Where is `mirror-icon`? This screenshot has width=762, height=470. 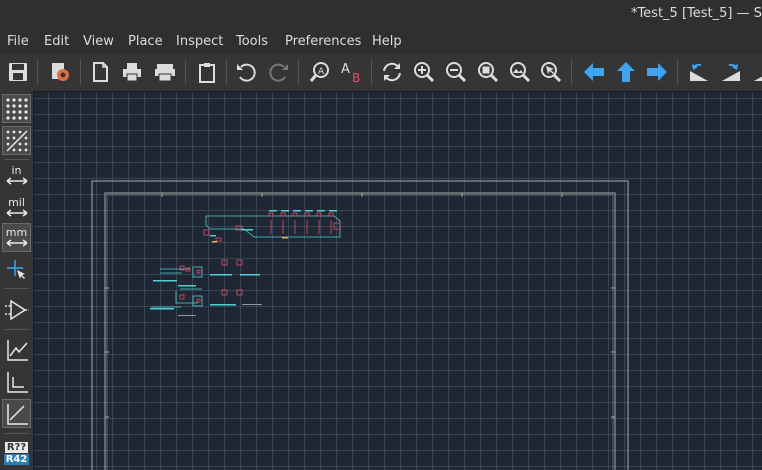
mirror-icon is located at coordinates (758, 78).